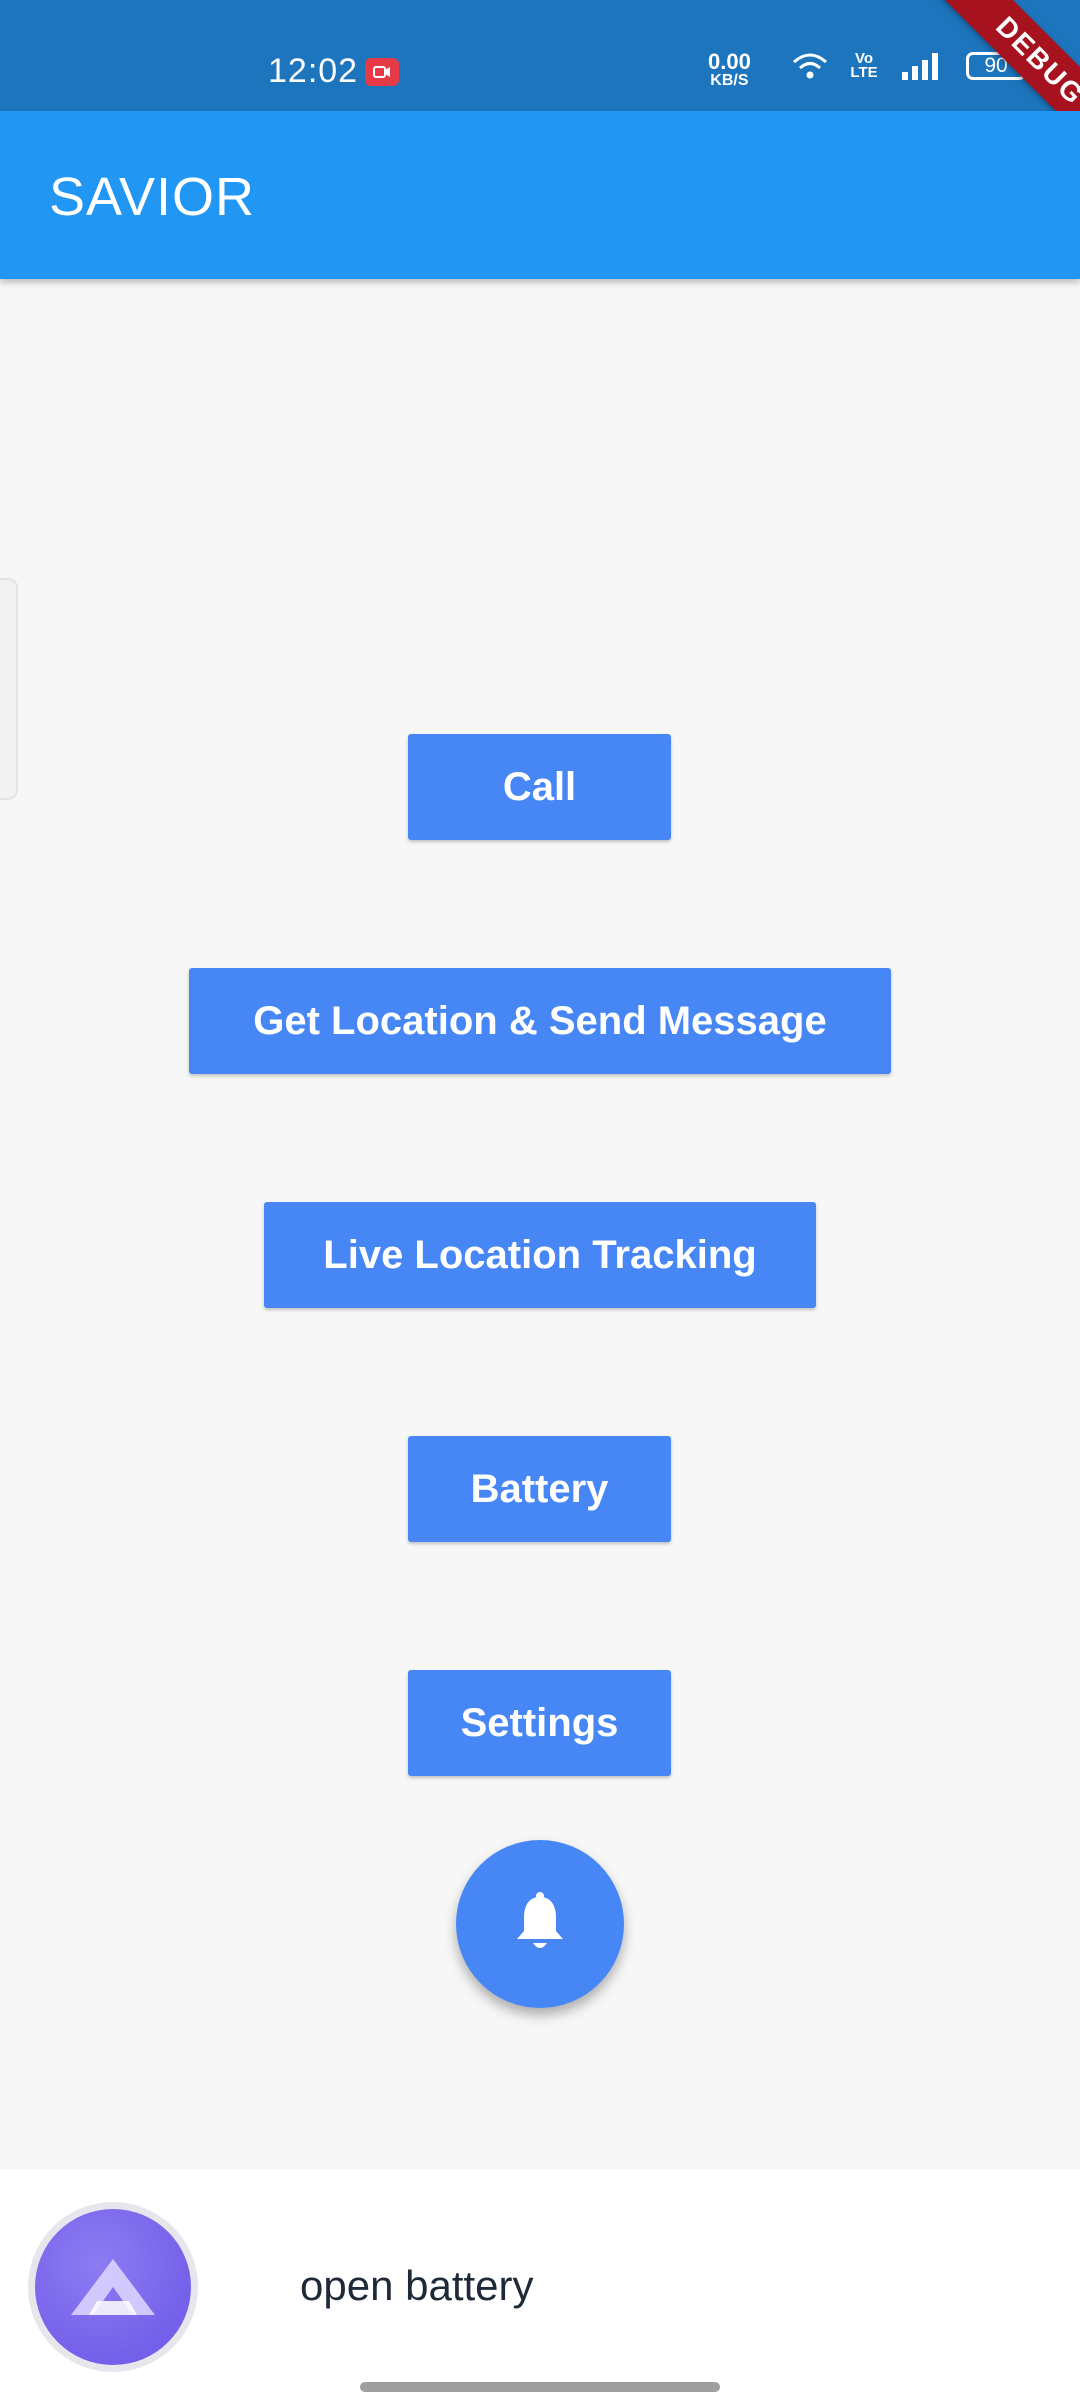  What do you see at coordinates (810, 66) in the screenshot?
I see `wifi-icon` at bounding box center [810, 66].